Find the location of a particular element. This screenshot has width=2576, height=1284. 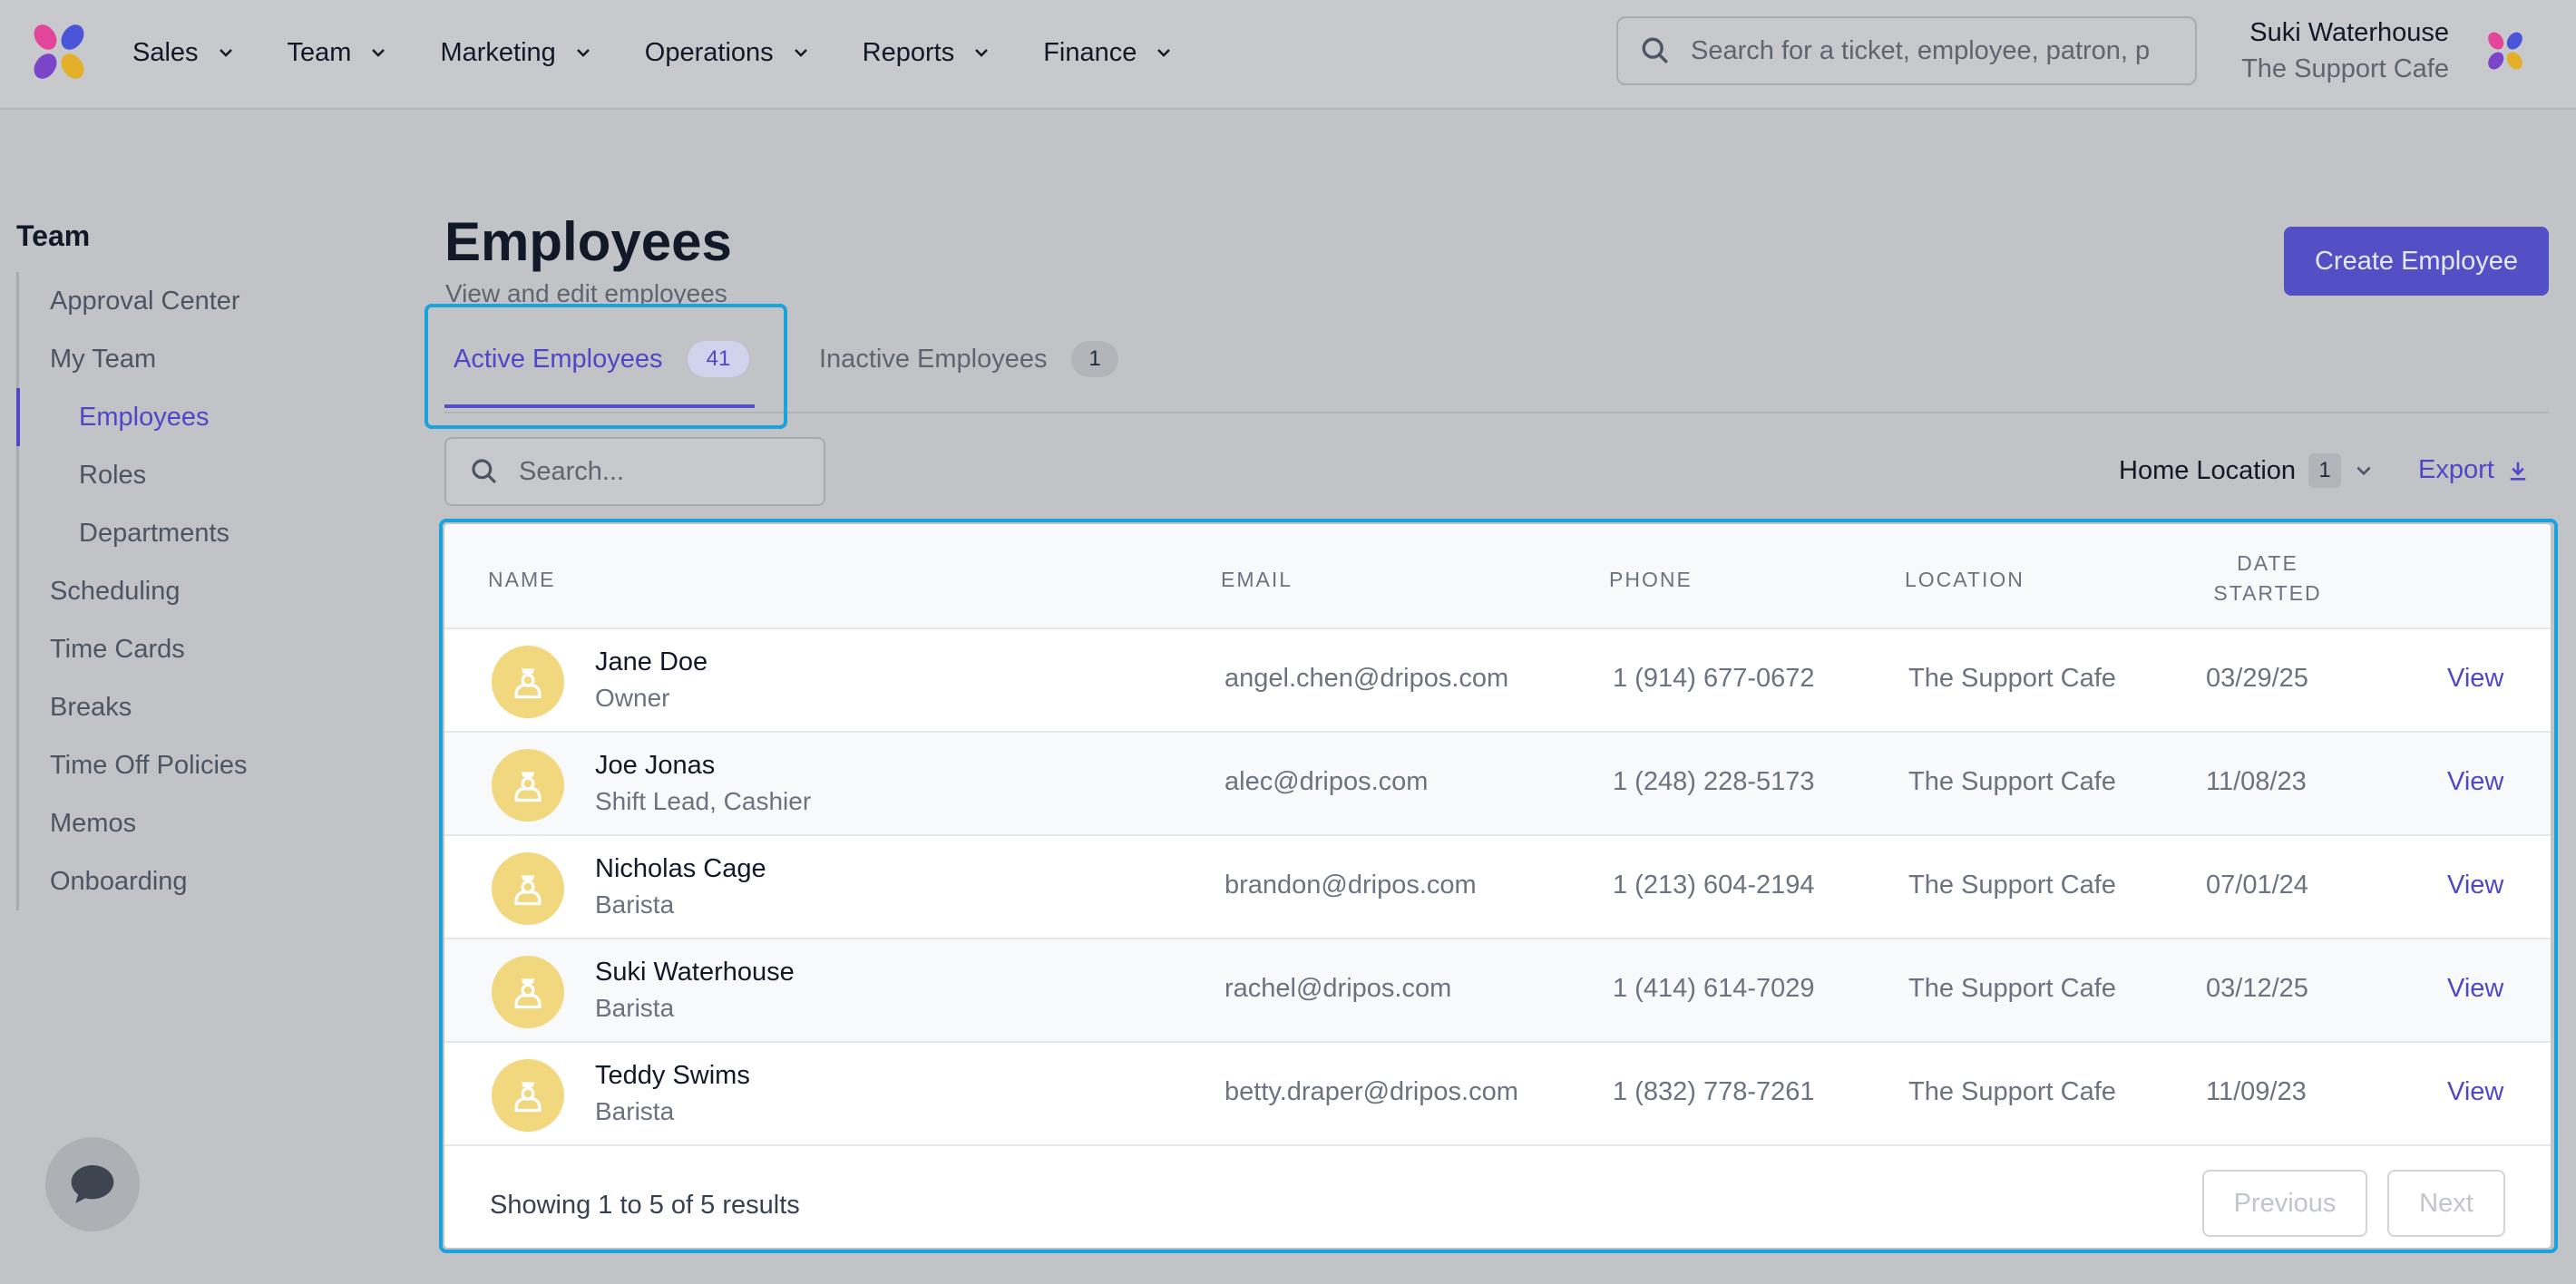

employee-name: Joe Jonas is located at coordinates (655, 765).